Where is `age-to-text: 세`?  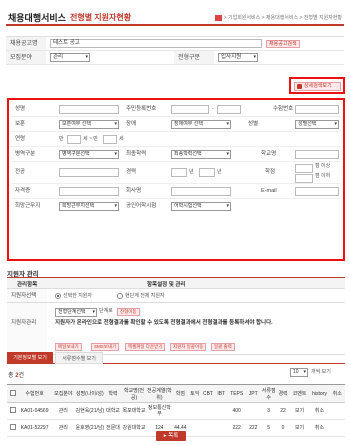
age-to-text: 세 is located at coordinates (121, 139).